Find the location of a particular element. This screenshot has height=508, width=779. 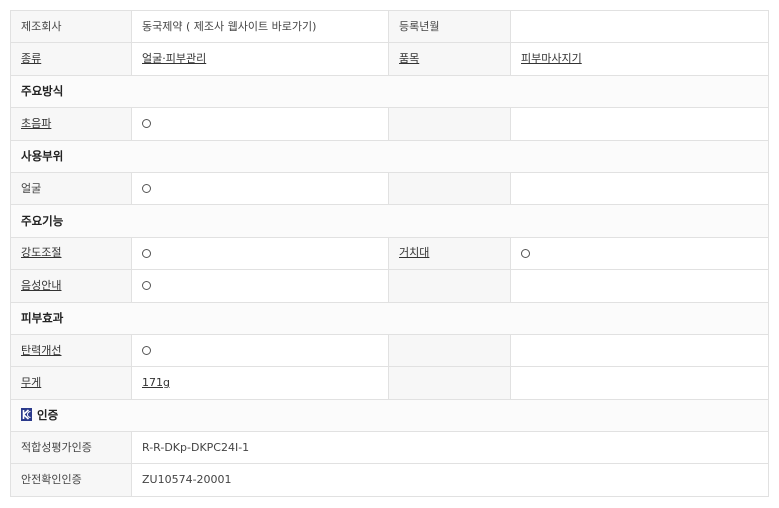

table-row: 음성안내 is located at coordinates (389, 286).